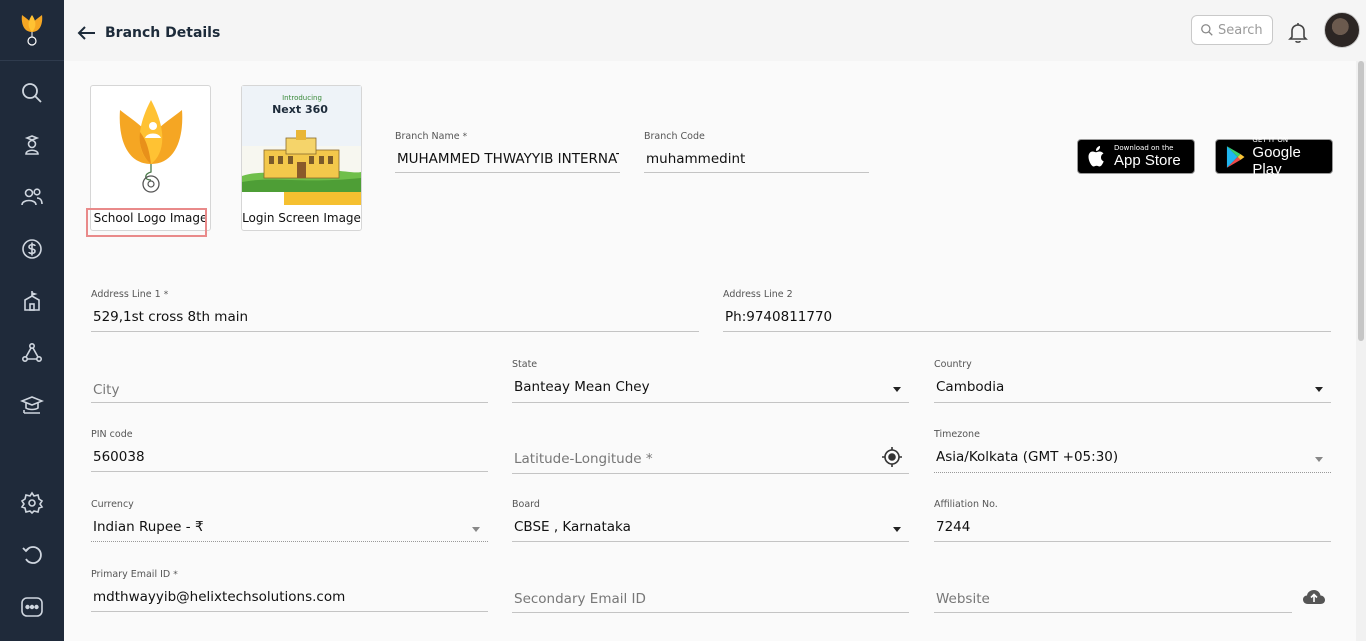 The height and width of the screenshot is (641, 1366). What do you see at coordinates (170, 317) in the screenshot?
I see `address-line-1-value: 529,1st cross 8th main` at bounding box center [170, 317].